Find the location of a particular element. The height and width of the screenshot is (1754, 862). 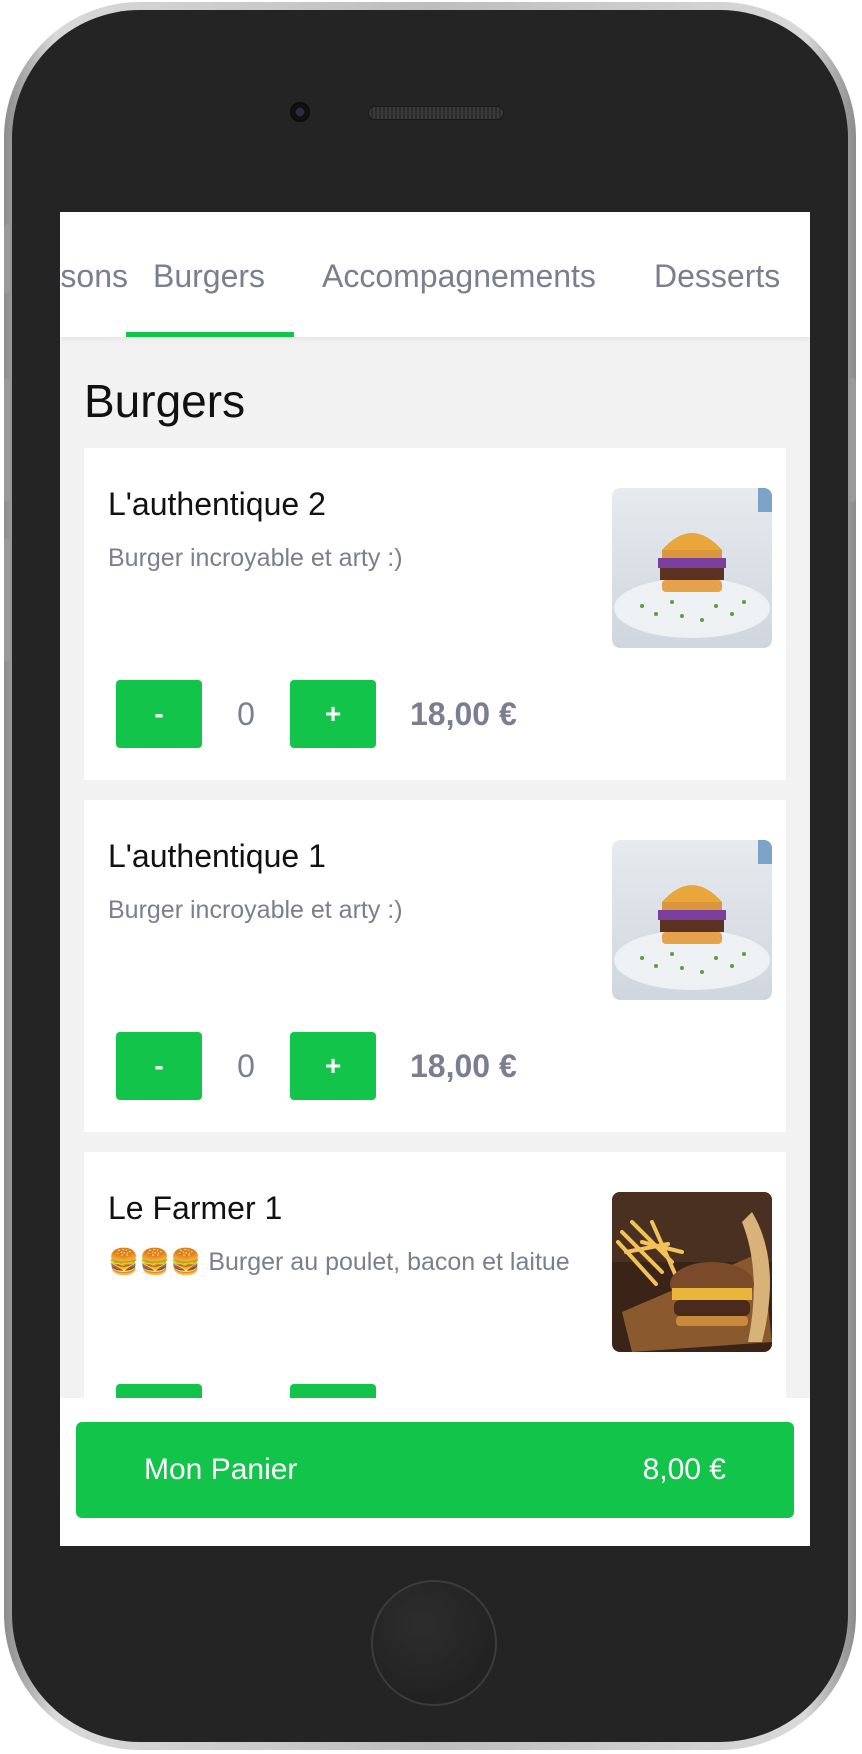

active-tab-indicator is located at coordinates (210, 334).